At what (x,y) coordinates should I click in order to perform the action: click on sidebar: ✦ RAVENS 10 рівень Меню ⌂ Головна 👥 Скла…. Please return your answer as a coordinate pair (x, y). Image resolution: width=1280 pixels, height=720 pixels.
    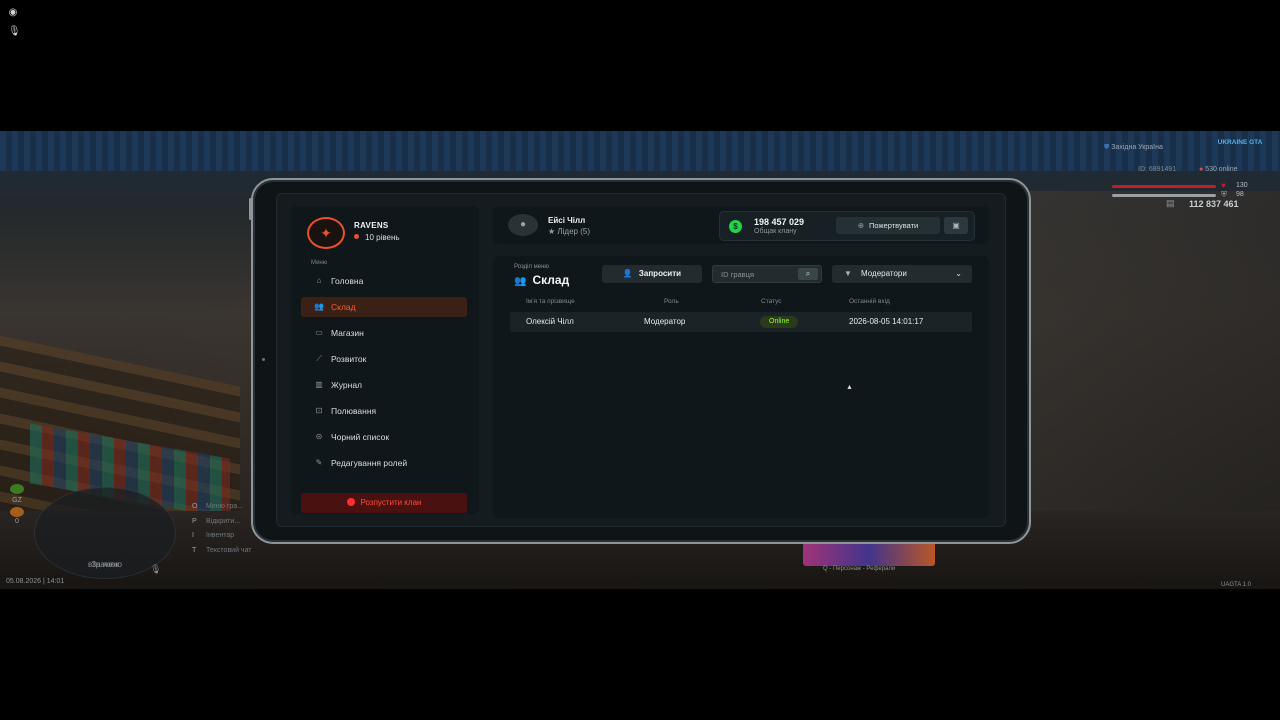
    Looking at the image, I should click on (385, 360).